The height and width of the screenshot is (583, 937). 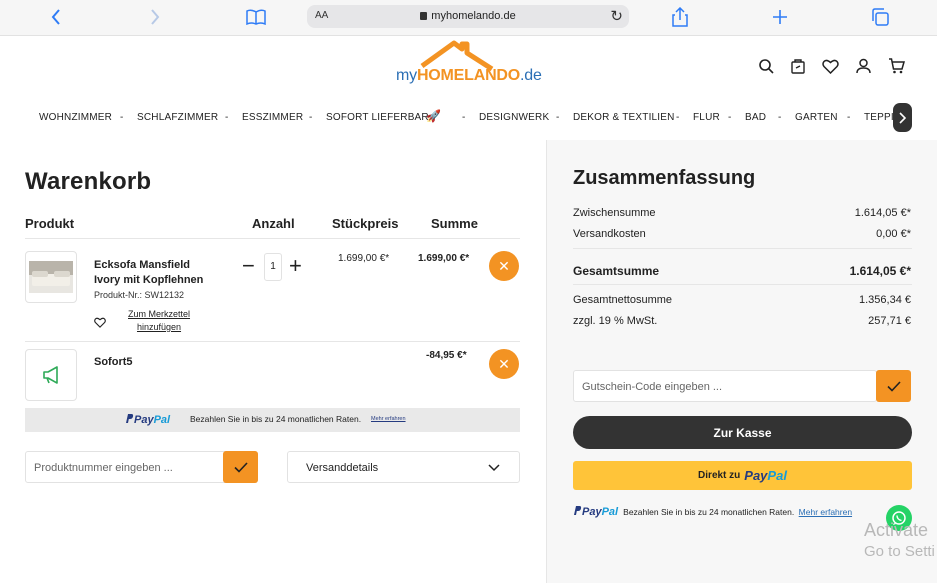 What do you see at coordinates (896, 66) in the screenshot?
I see `cart-icon` at bounding box center [896, 66].